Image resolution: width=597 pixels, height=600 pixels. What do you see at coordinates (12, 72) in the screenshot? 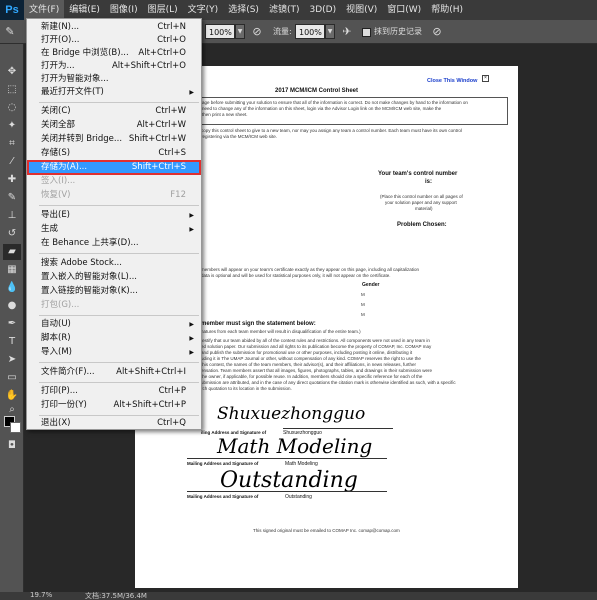
I see `move-tool-icon: ✥` at bounding box center [12, 72].